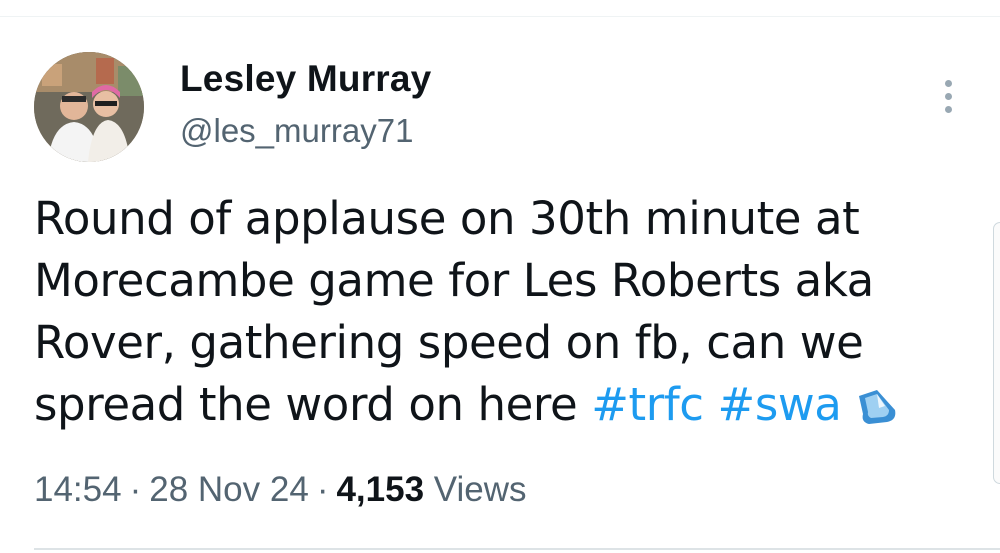 Image resolution: width=1000 pixels, height=553 pixels. Describe the element at coordinates (517, 549) in the screenshot. I see `bottom-divider` at that location.